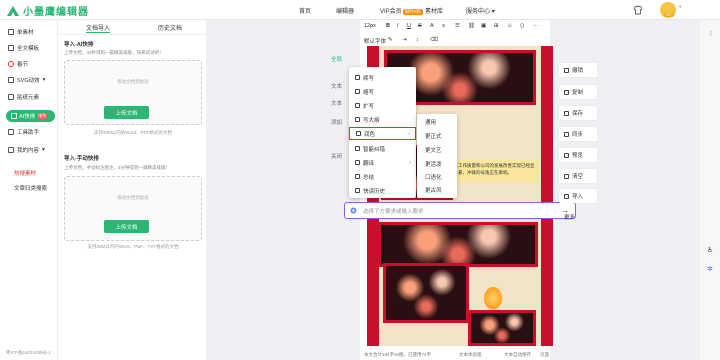 The height and width of the screenshot is (360, 720). Describe the element at coordinates (578, 155) in the screenshot. I see `preview-button: 预览` at that location.